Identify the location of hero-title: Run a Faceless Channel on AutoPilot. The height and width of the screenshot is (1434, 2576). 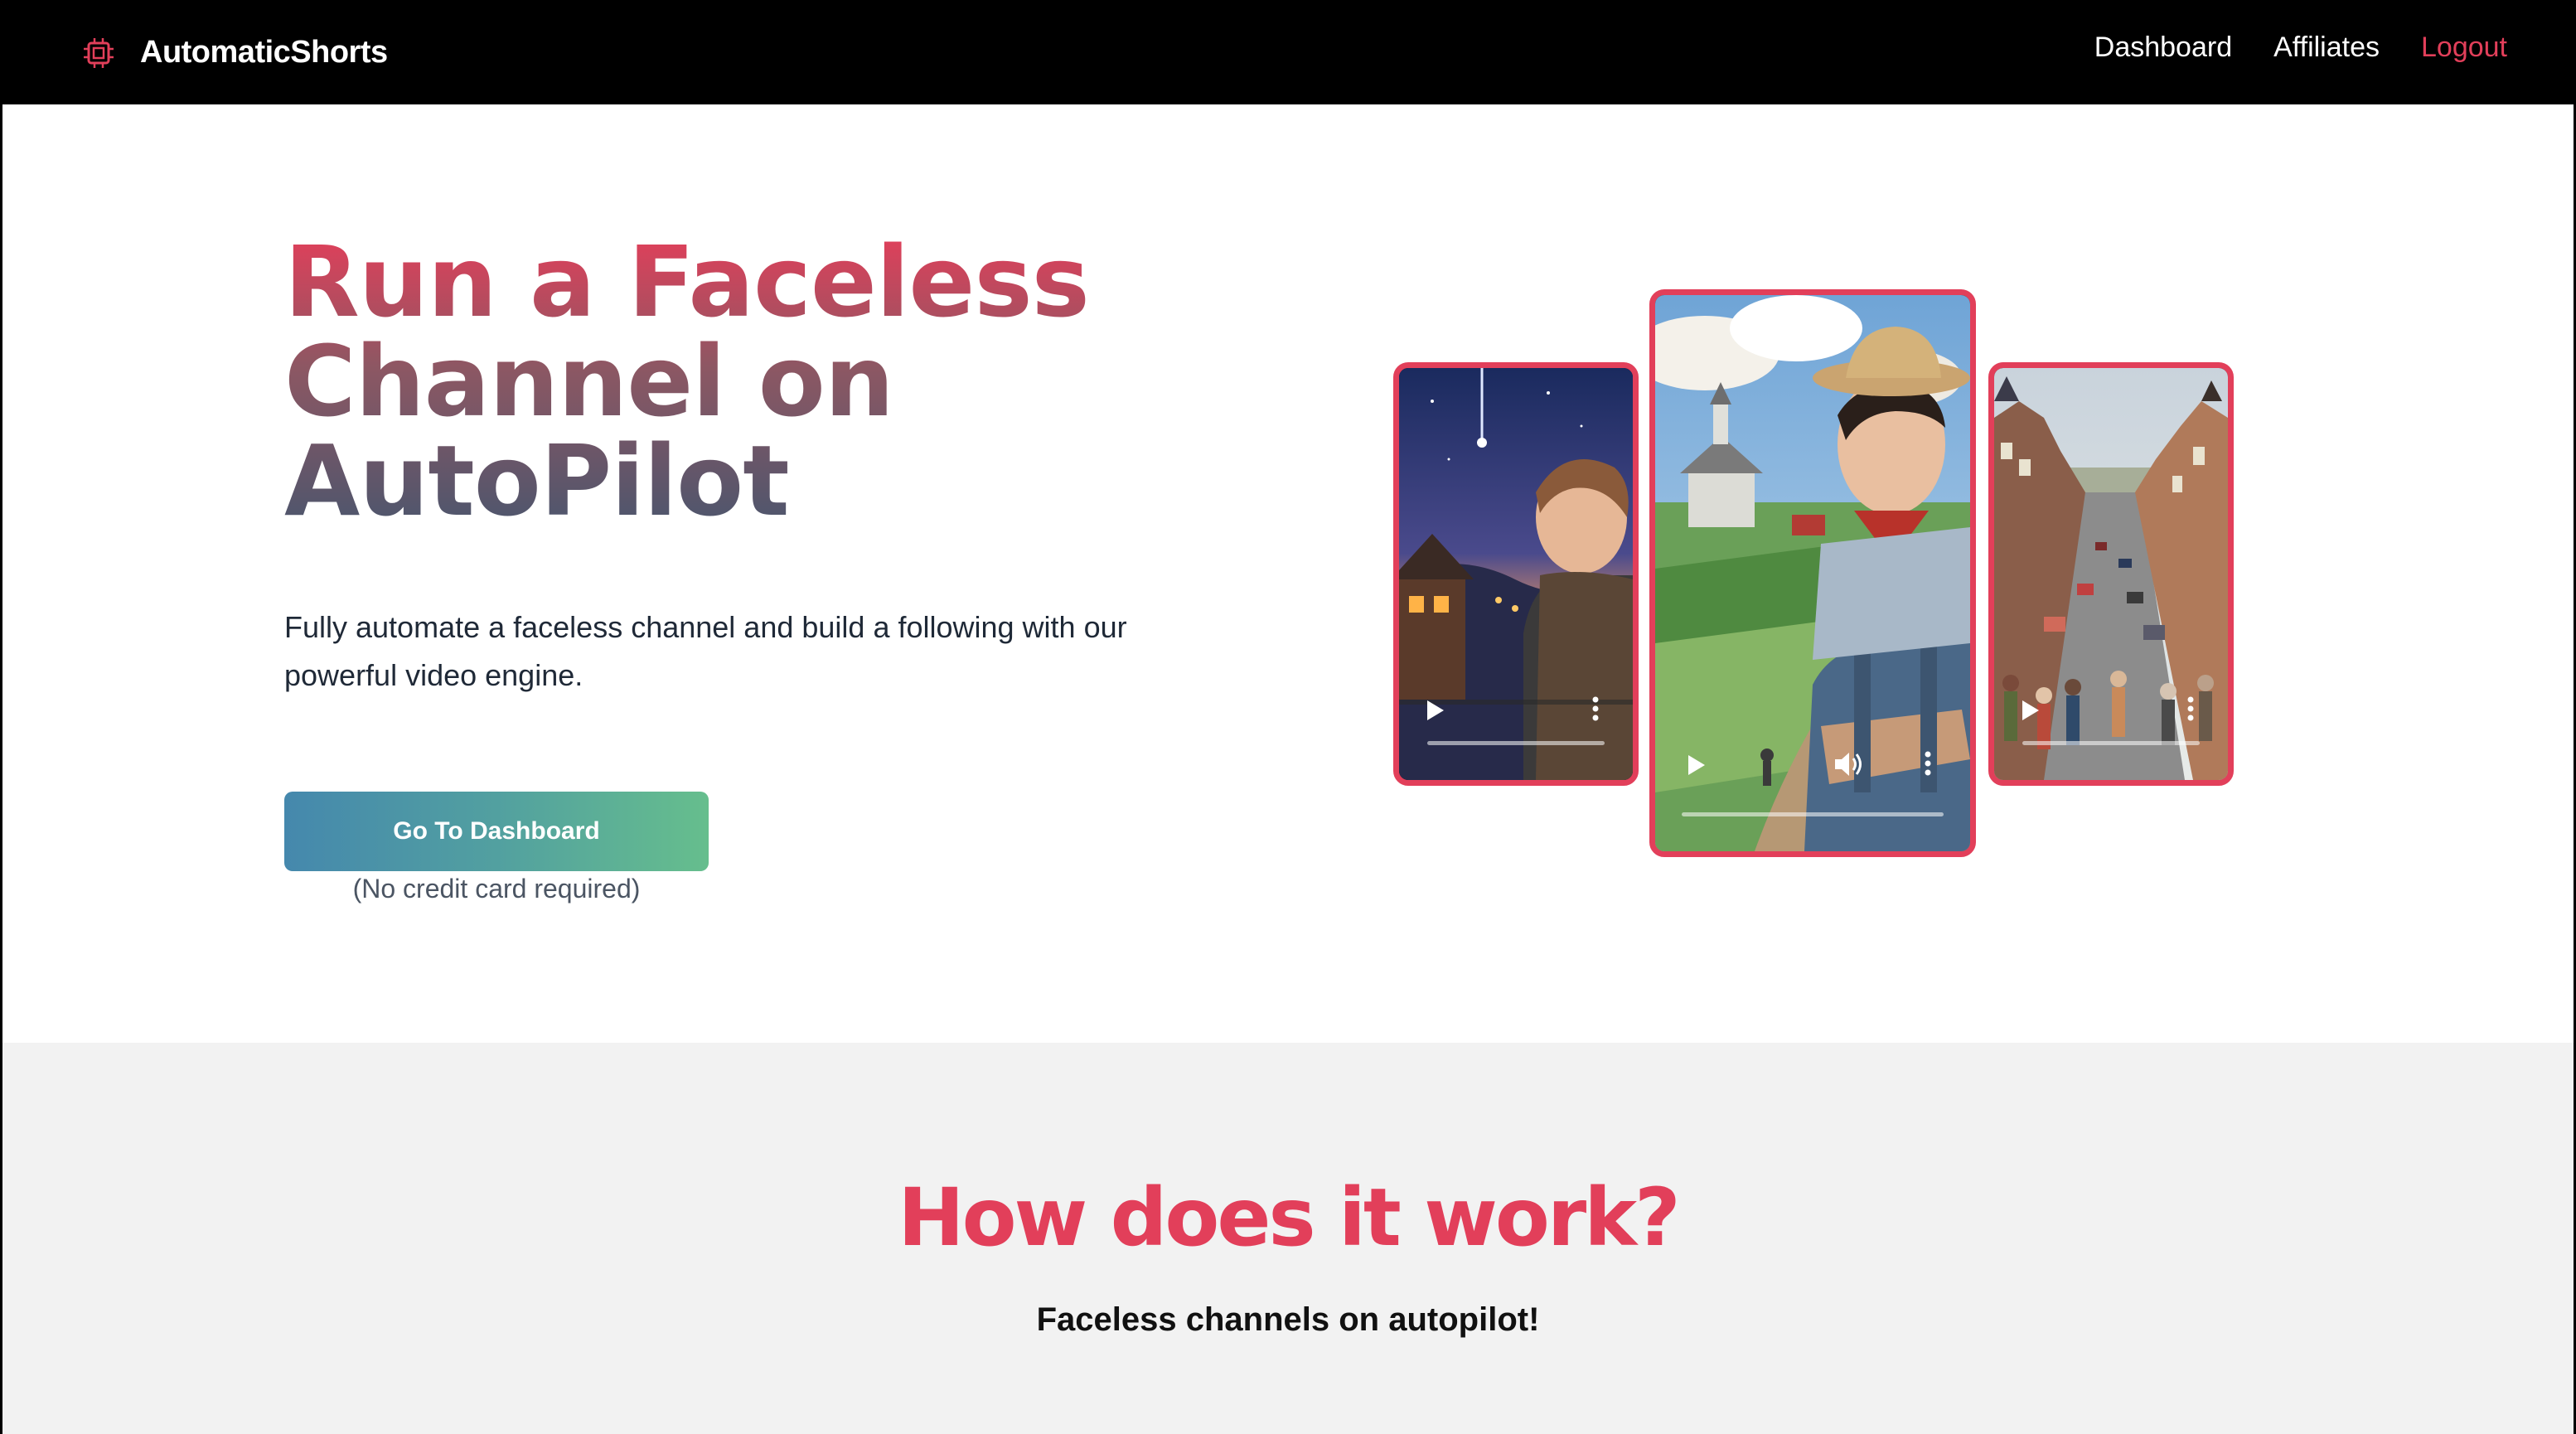
(698, 381).